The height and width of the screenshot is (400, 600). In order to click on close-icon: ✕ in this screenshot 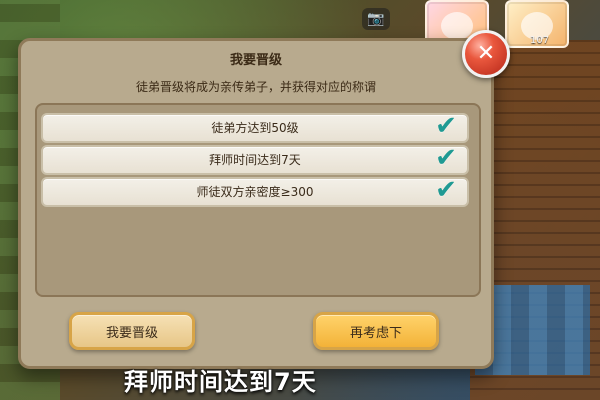, I will do `click(486, 53)`.